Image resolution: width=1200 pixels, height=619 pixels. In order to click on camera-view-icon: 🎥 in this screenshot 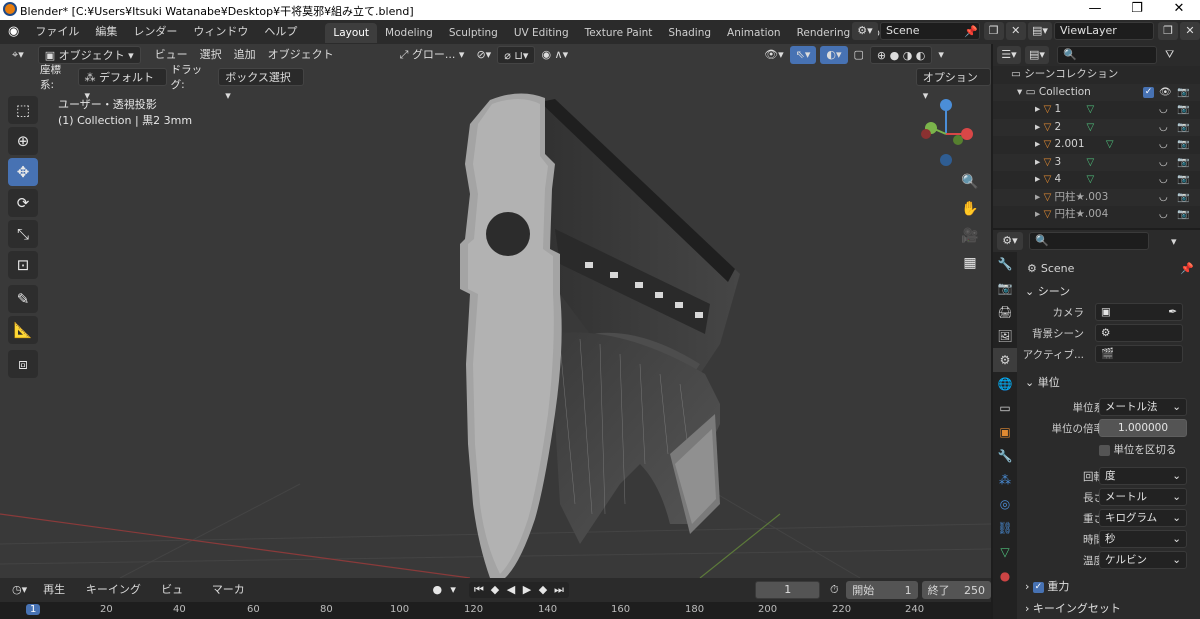, I will do `click(970, 236)`.